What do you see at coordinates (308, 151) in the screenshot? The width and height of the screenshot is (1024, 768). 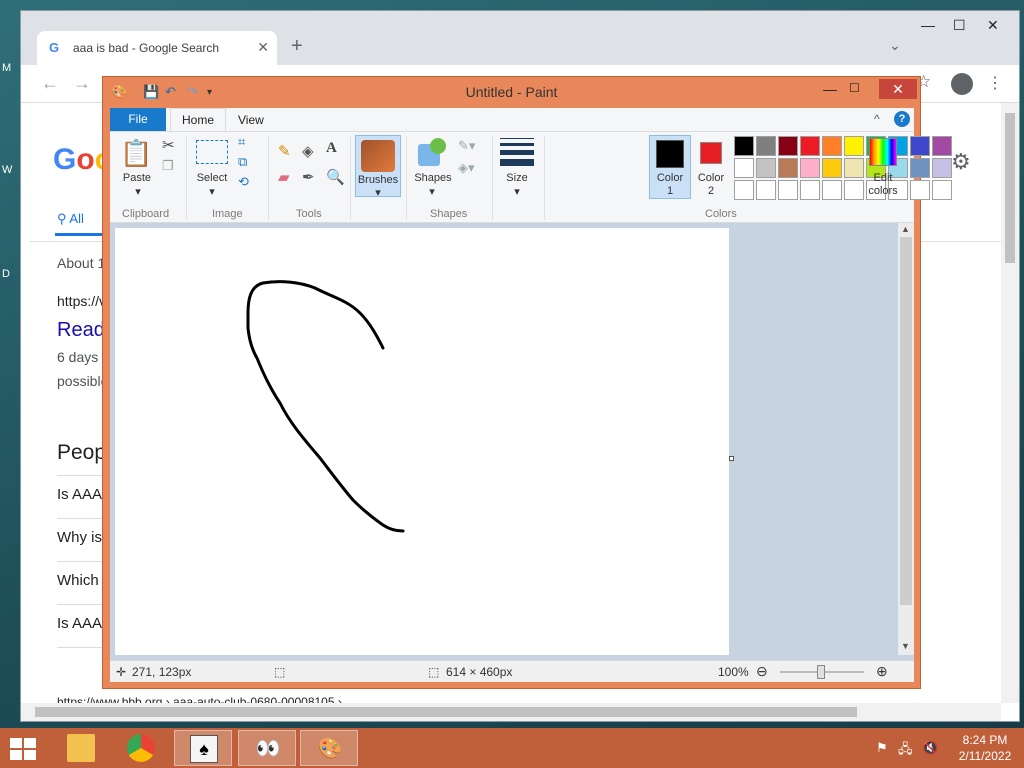 I see `fill-icon: ◈` at bounding box center [308, 151].